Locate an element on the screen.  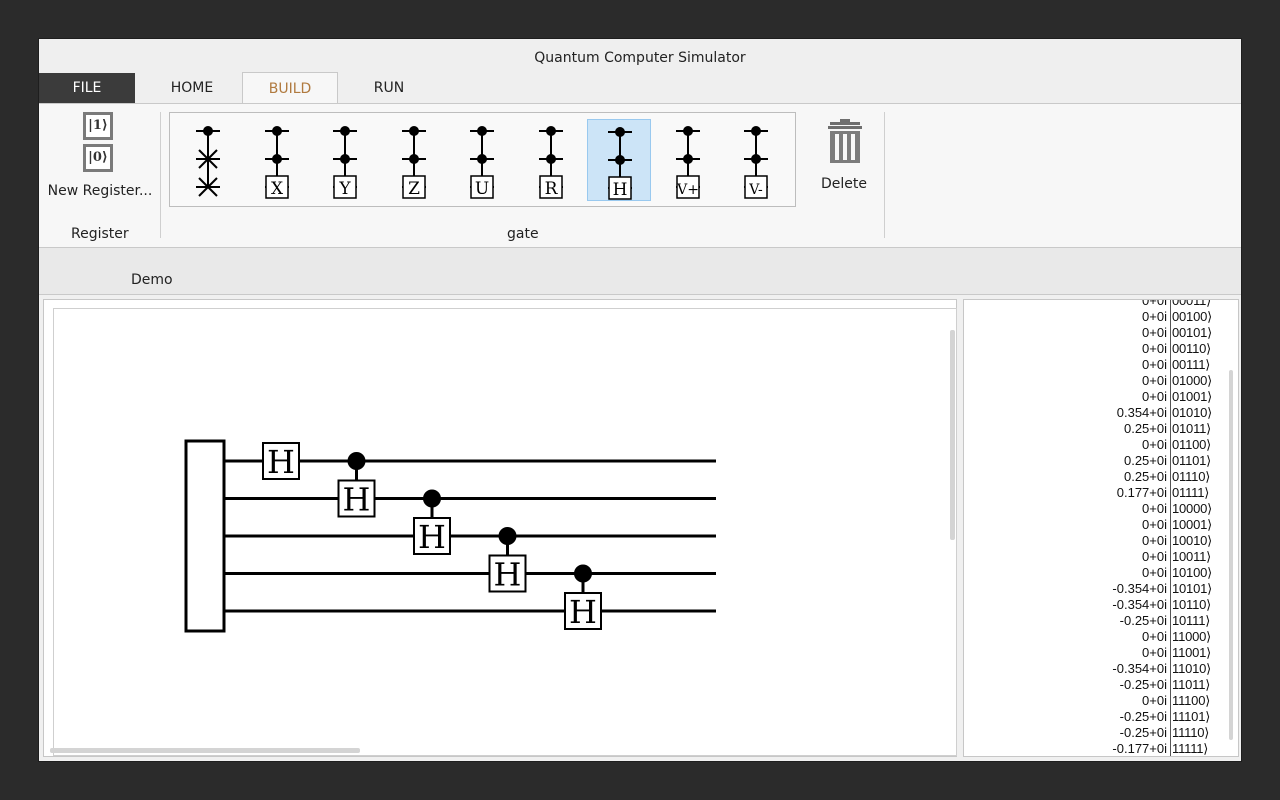
state-ket: 00111⟩ is located at coordinates (1191, 364).